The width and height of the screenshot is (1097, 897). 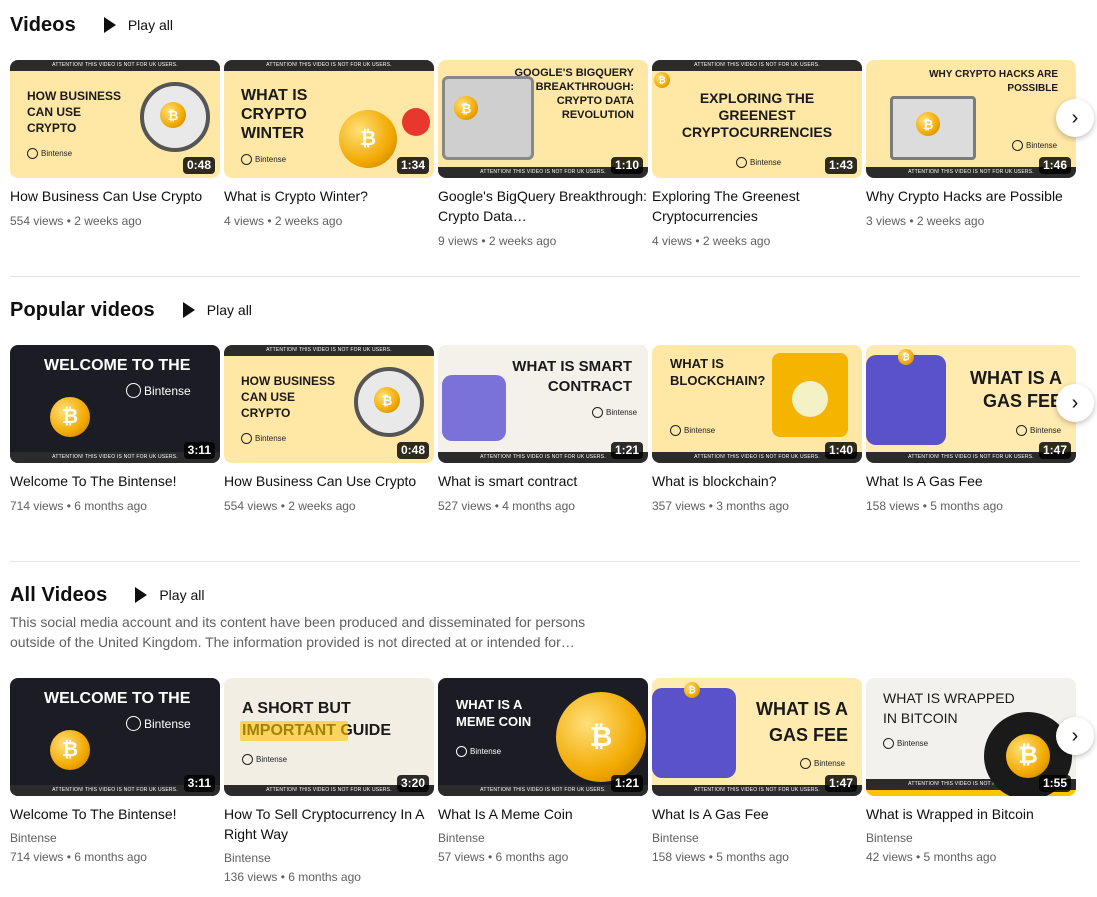 What do you see at coordinates (718, 372) in the screenshot?
I see `thumbnail-caption: WHAT IS BLOCKCHAIN?` at bounding box center [718, 372].